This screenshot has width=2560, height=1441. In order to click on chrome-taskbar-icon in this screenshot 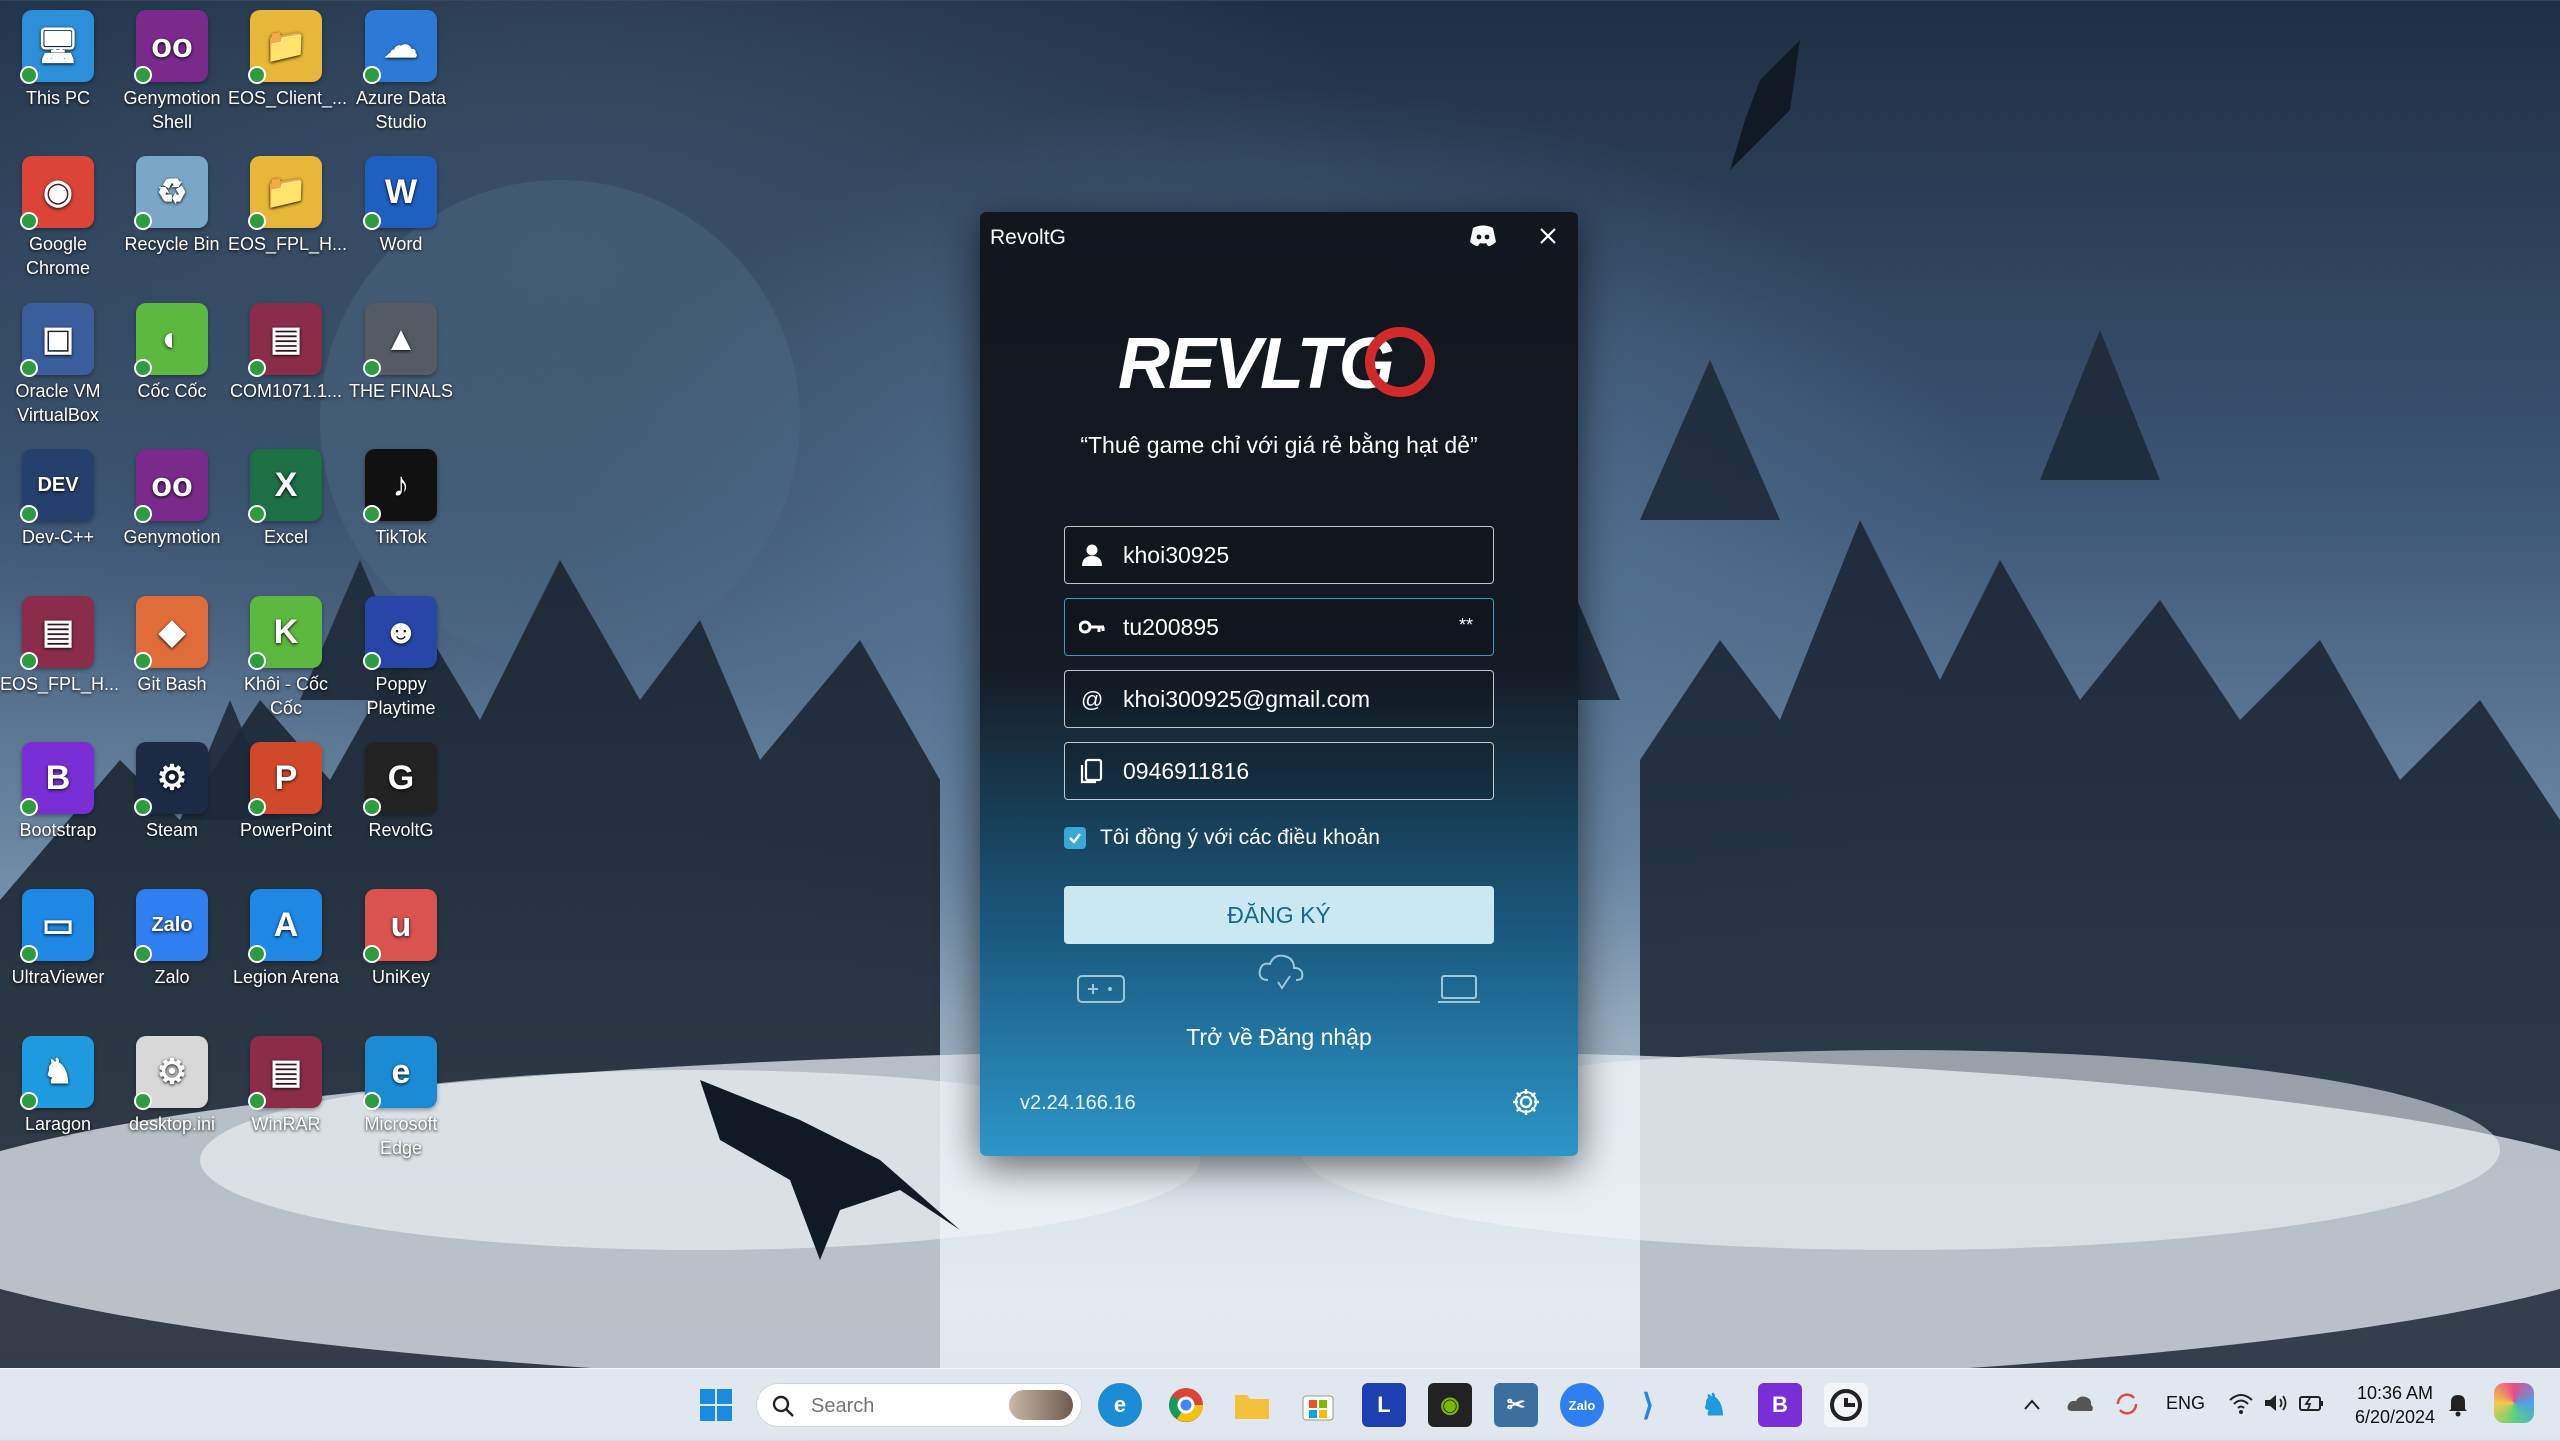, I will do `click(1186, 1405)`.